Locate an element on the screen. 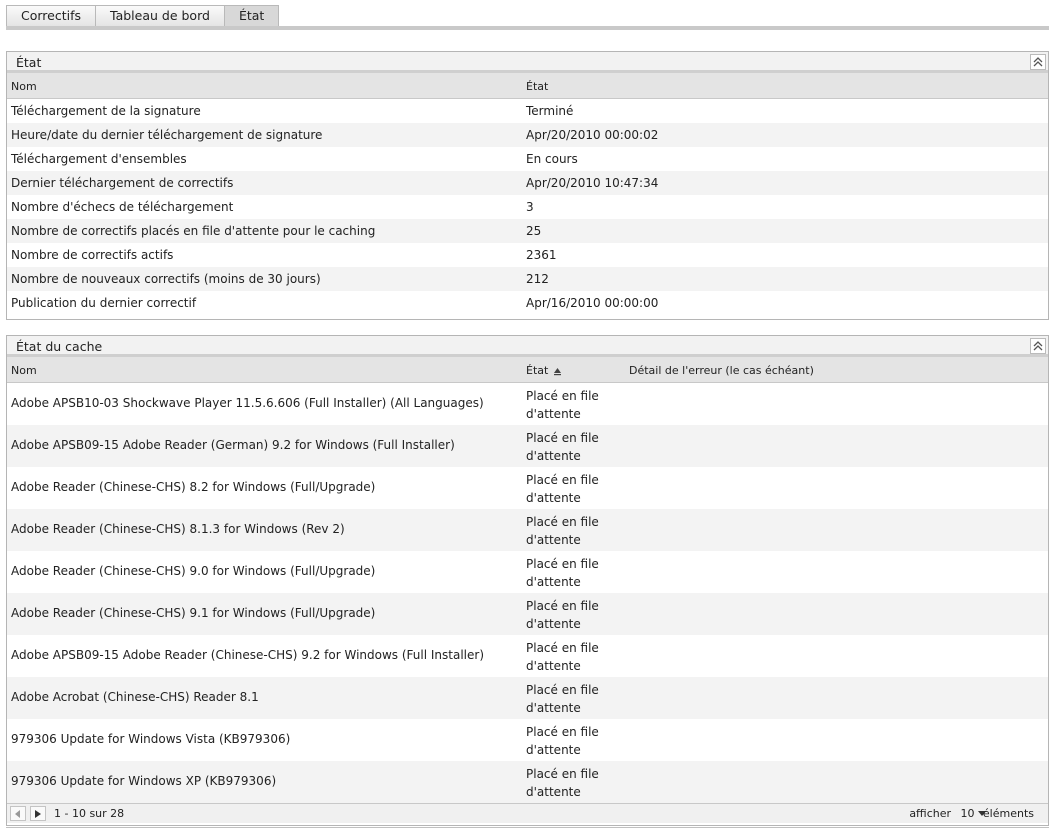  cache-panel-title: État du cache is located at coordinates (59, 346).